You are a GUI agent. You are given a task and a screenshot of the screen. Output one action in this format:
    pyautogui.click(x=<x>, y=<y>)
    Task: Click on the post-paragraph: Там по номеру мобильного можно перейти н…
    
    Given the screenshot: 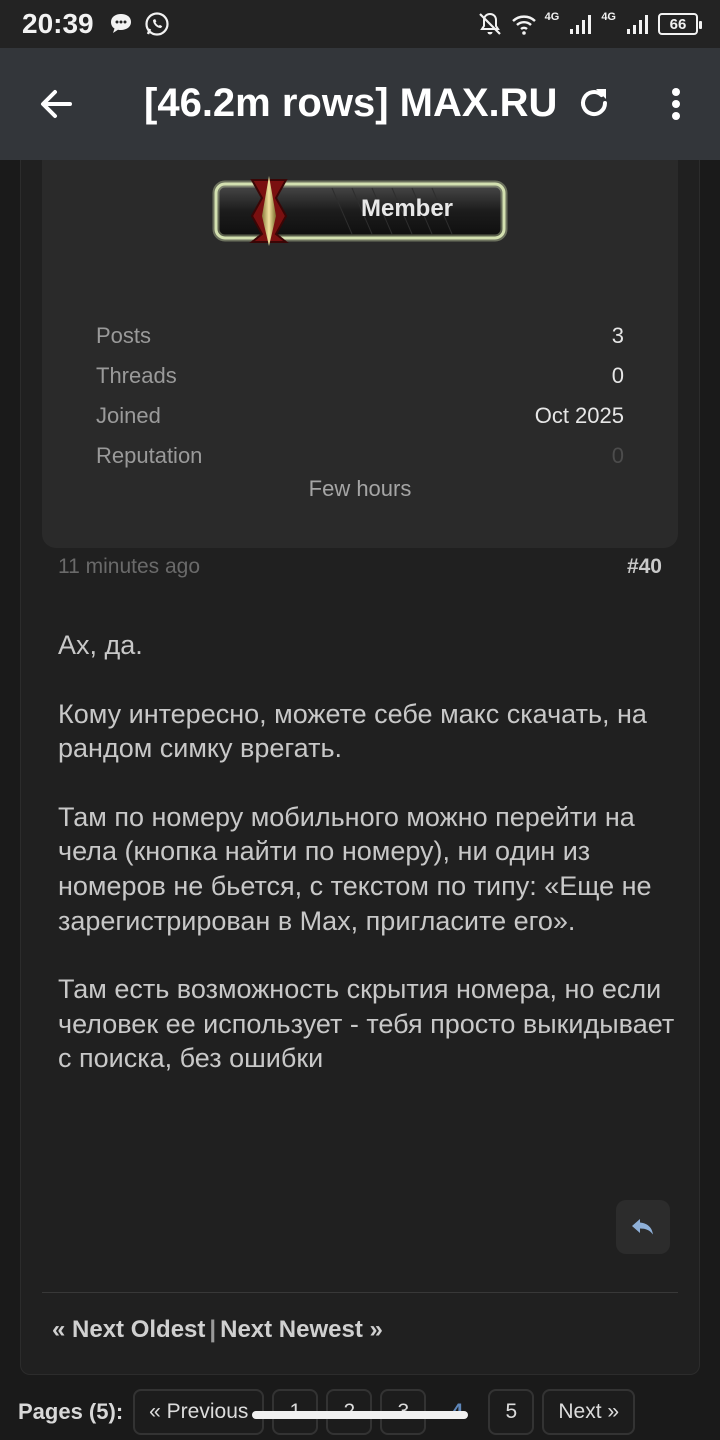 What is the action you would take?
    pyautogui.click(x=355, y=868)
    